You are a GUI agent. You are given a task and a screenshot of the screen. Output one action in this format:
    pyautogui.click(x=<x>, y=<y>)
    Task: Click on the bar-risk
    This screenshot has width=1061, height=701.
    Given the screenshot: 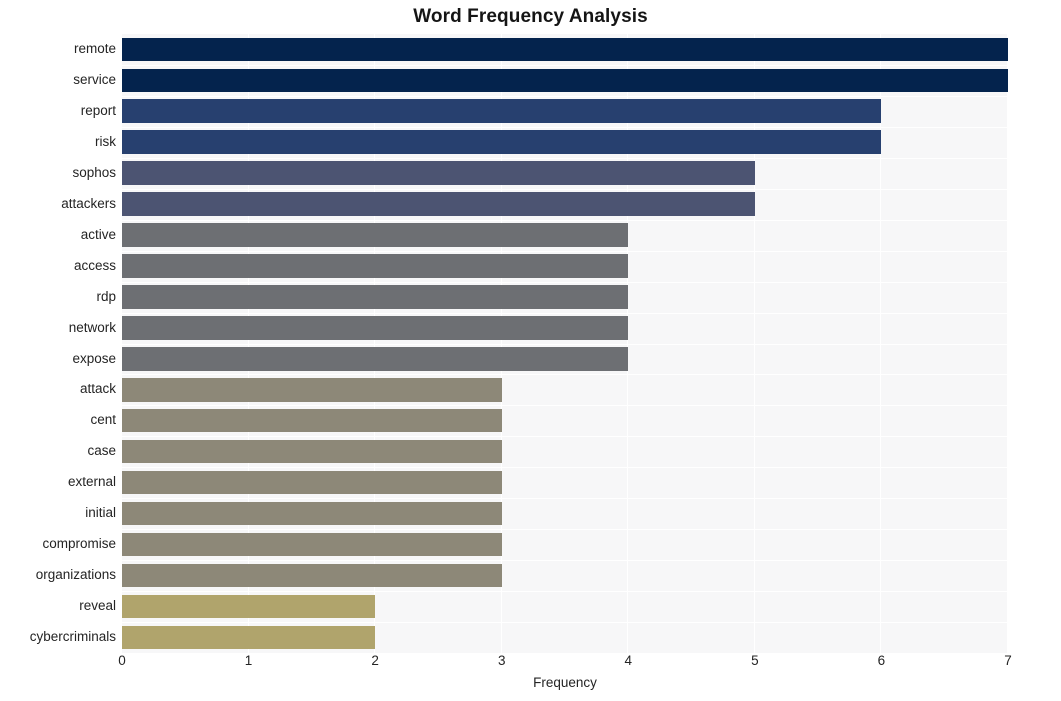 What is the action you would take?
    pyautogui.click(x=502, y=142)
    